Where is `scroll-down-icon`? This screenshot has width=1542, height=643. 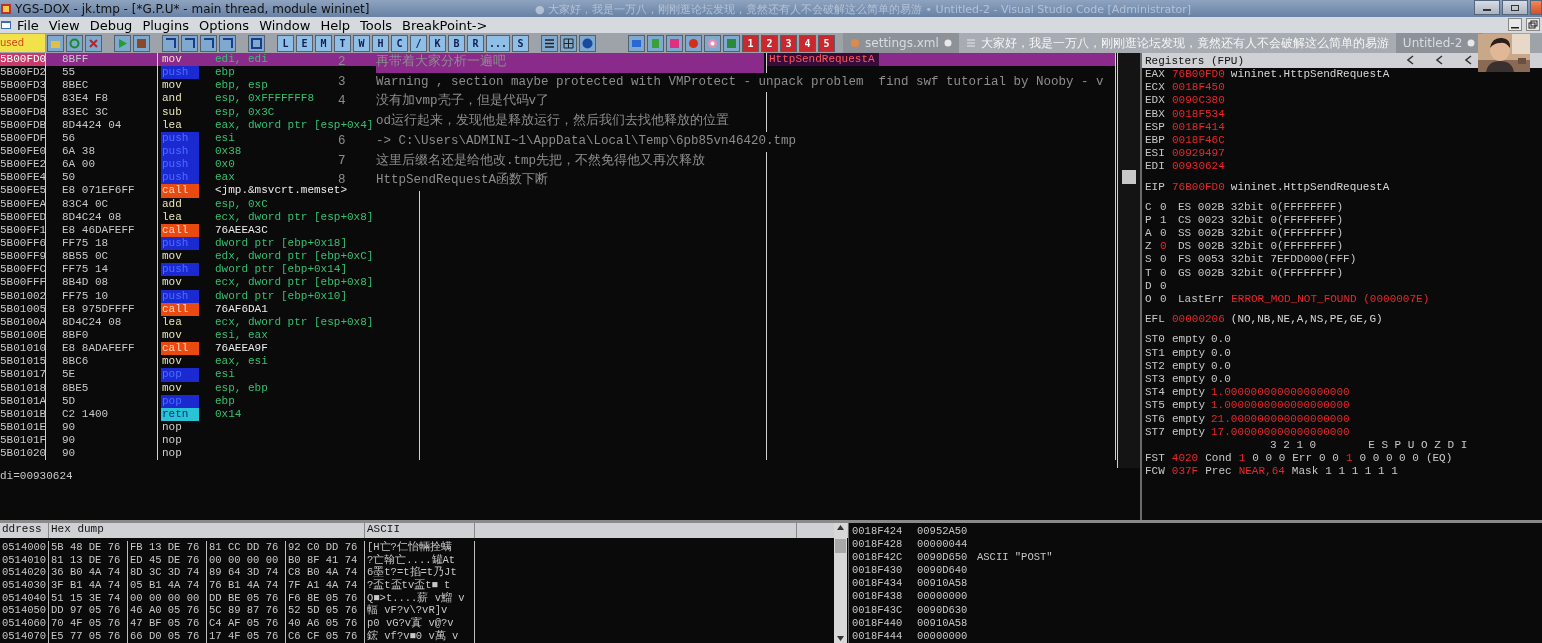 scroll-down-icon is located at coordinates (840, 639).